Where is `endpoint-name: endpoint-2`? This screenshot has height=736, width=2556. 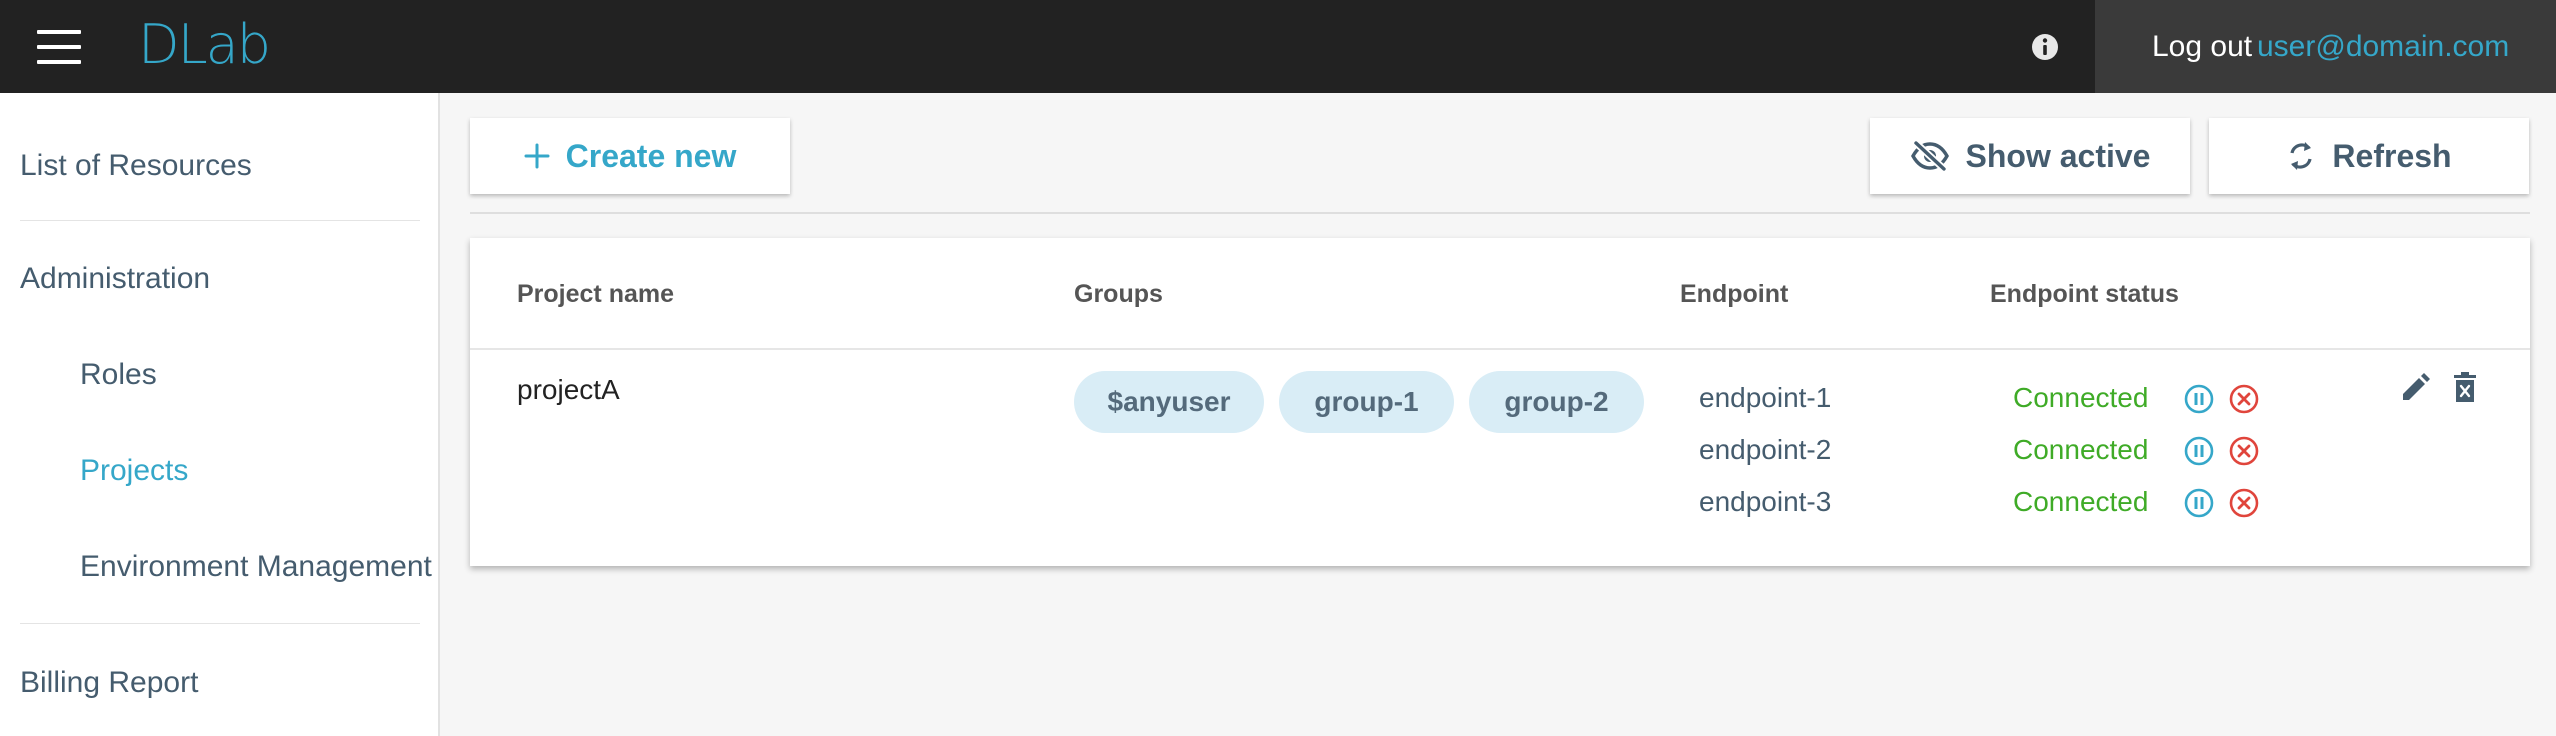 endpoint-name: endpoint-2 is located at coordinates (1765, 449).